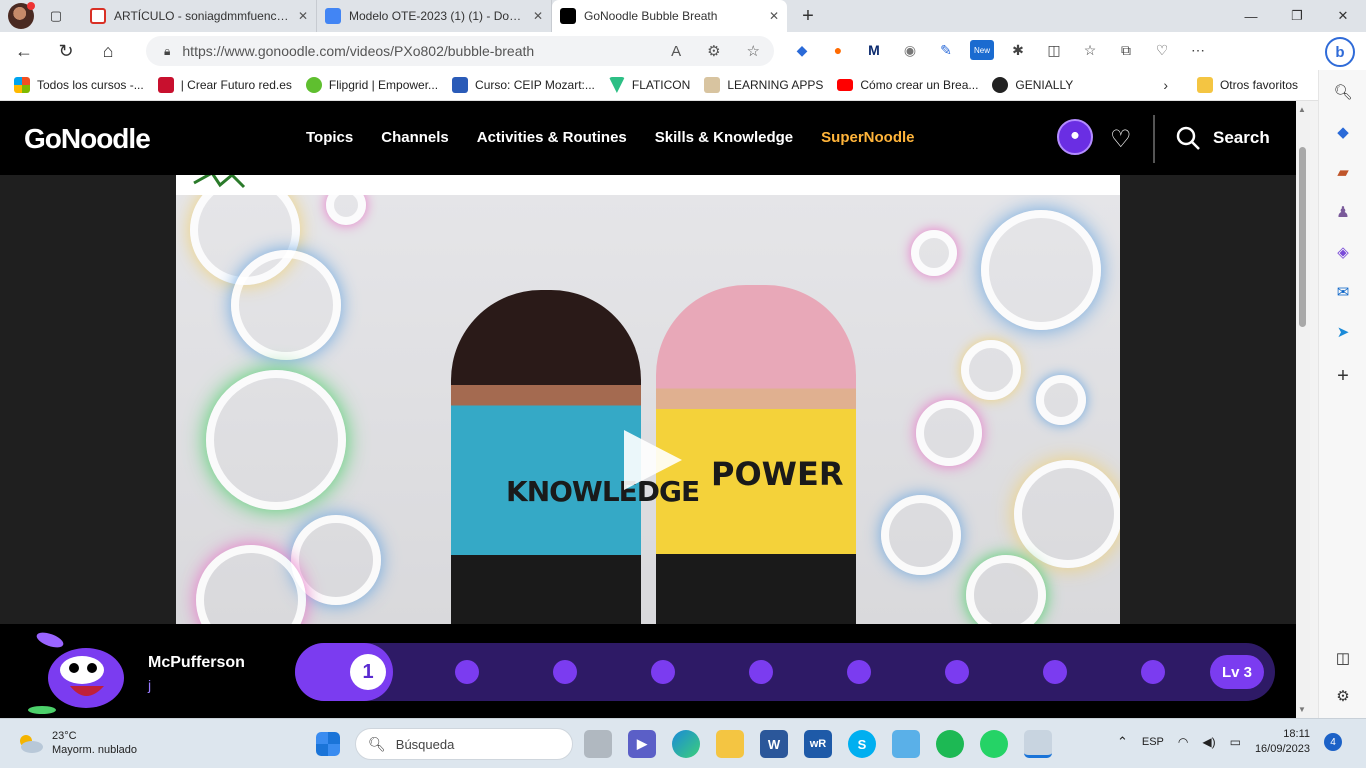 The width and height of the screenshot is (1366, 768). What do you see at coordinates (910, 50) in the screenshot?
I see `extension-icon: ◉` at bounding box center [910, 50].